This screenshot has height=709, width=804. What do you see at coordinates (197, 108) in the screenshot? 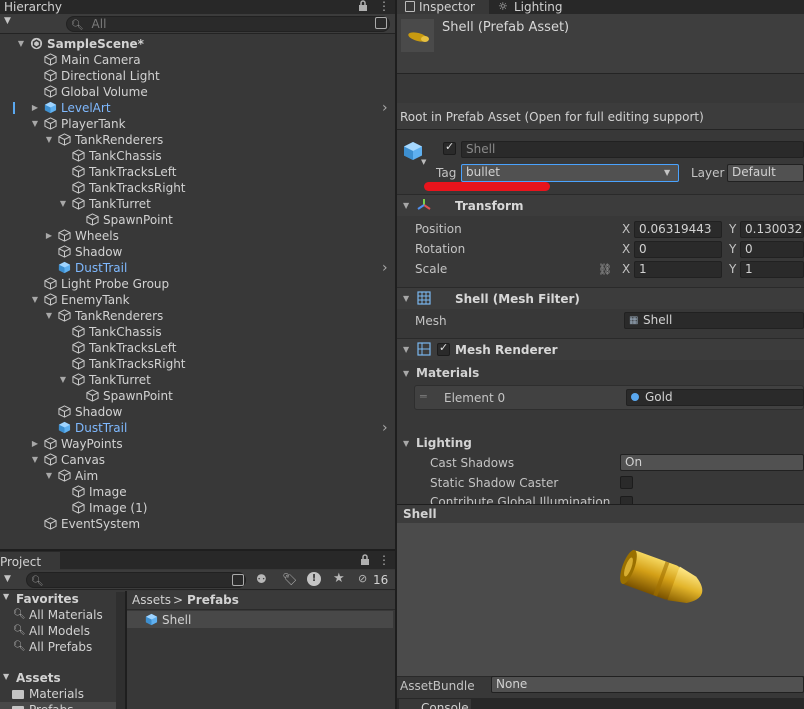
I see `hierarchy-item-levelart: ▶ LevelArt ›` at bounding box center [197, 108].